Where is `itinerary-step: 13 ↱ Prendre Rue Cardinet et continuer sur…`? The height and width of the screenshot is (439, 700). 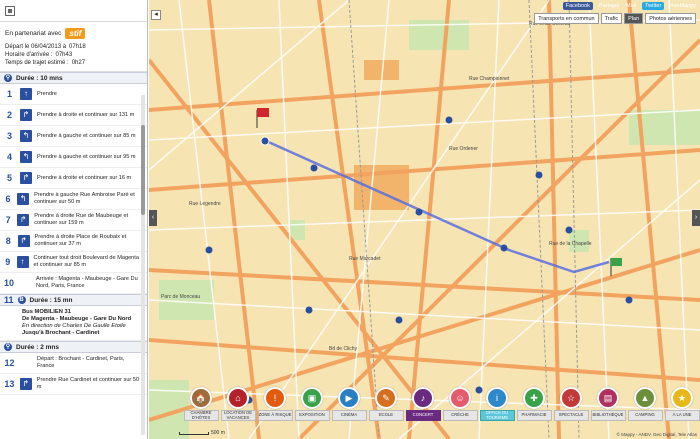
itinerary-step: 13 ↱ Prendre Rue Cardinet et continuer sur… is located at coordinates (73, 384).